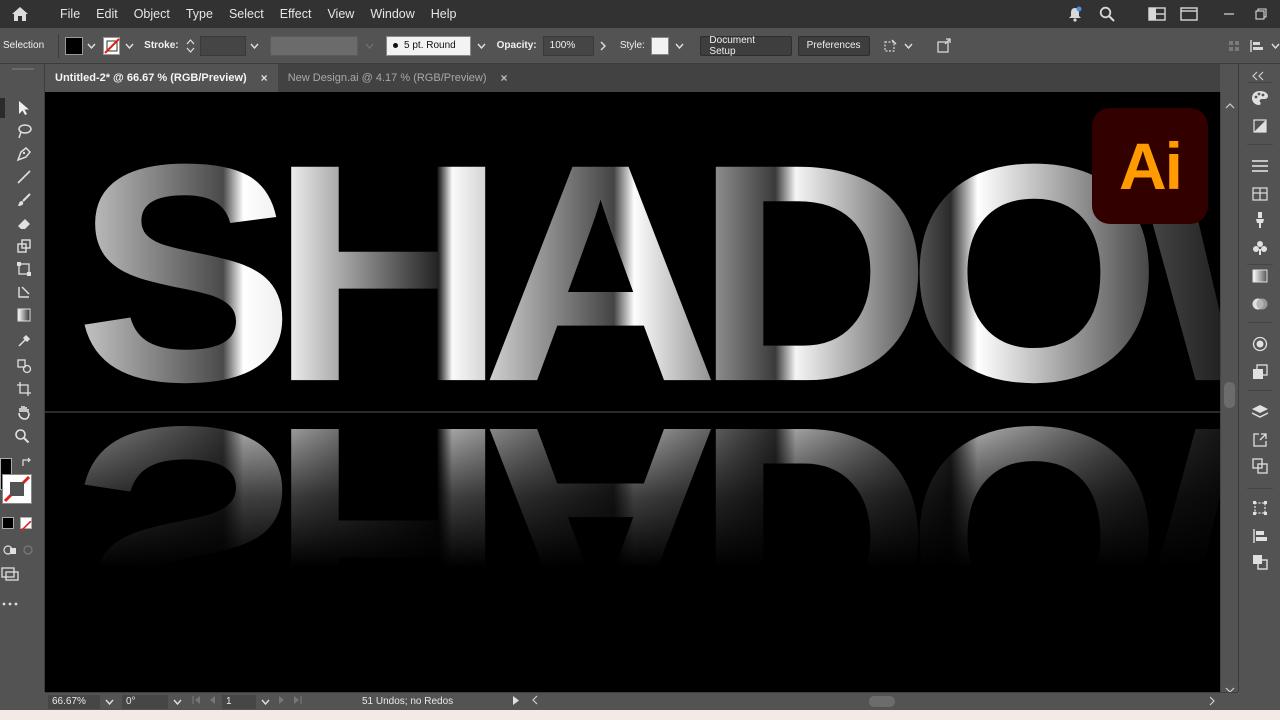  What do you see at coordinates (568, 45) in the screenshot?
I see `opacity-field: 100%` at bounding box center [568, 45].